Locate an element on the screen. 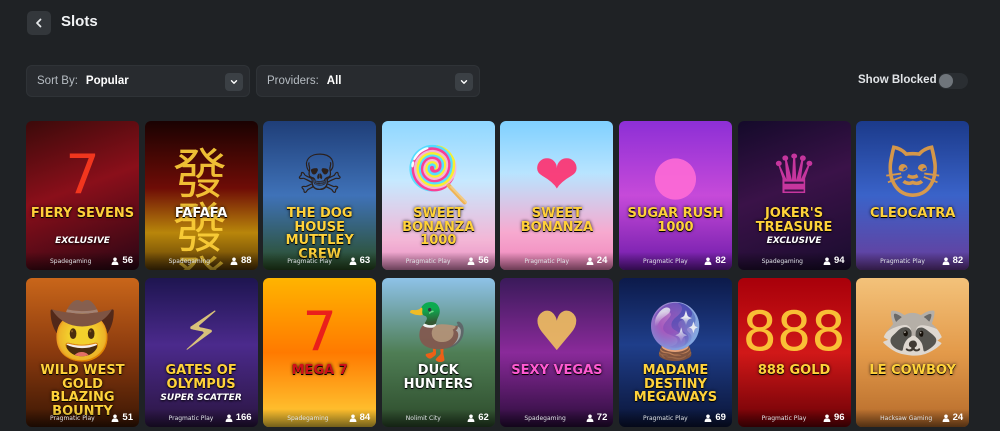 The image size is (1000, 431). player-count-value: 51 is located at coordinates (127, 417).